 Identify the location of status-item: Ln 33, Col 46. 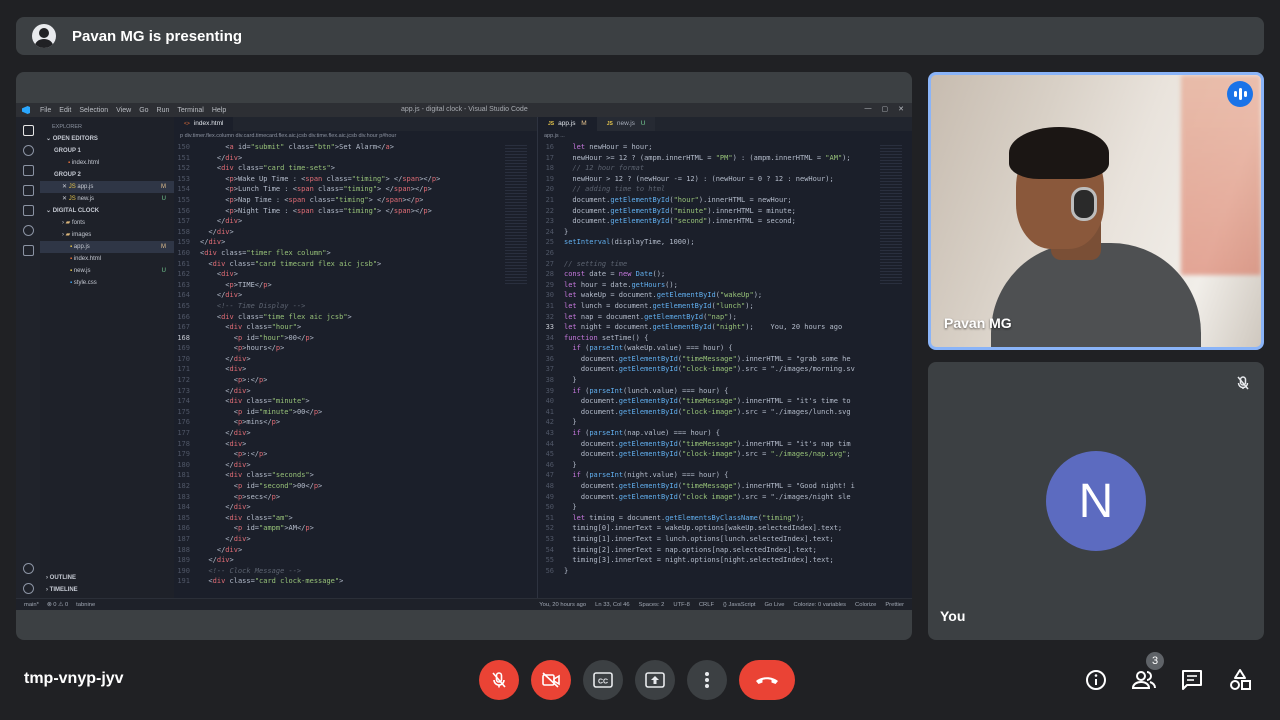
(612, 604).